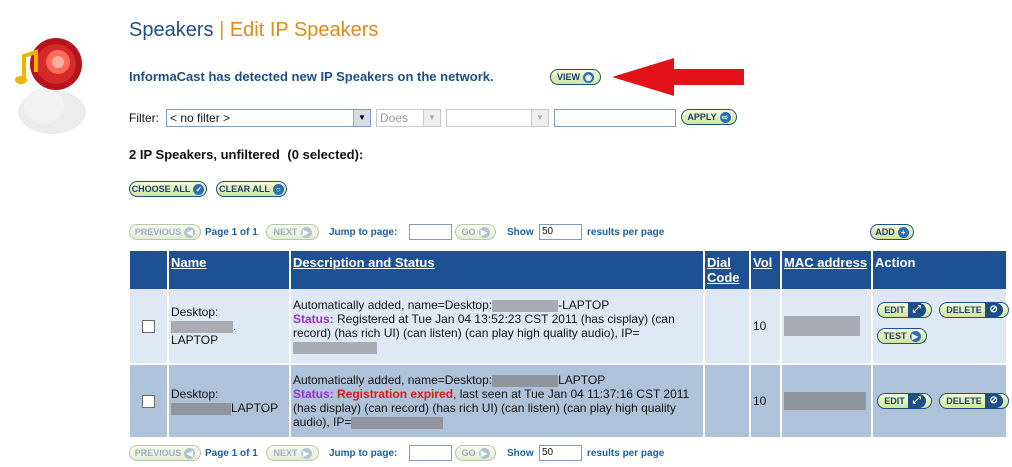 This screenshot has width=1012, height=467. I want to click on page-title: Speakers | Edit IP Speakers, so click(253, 30).